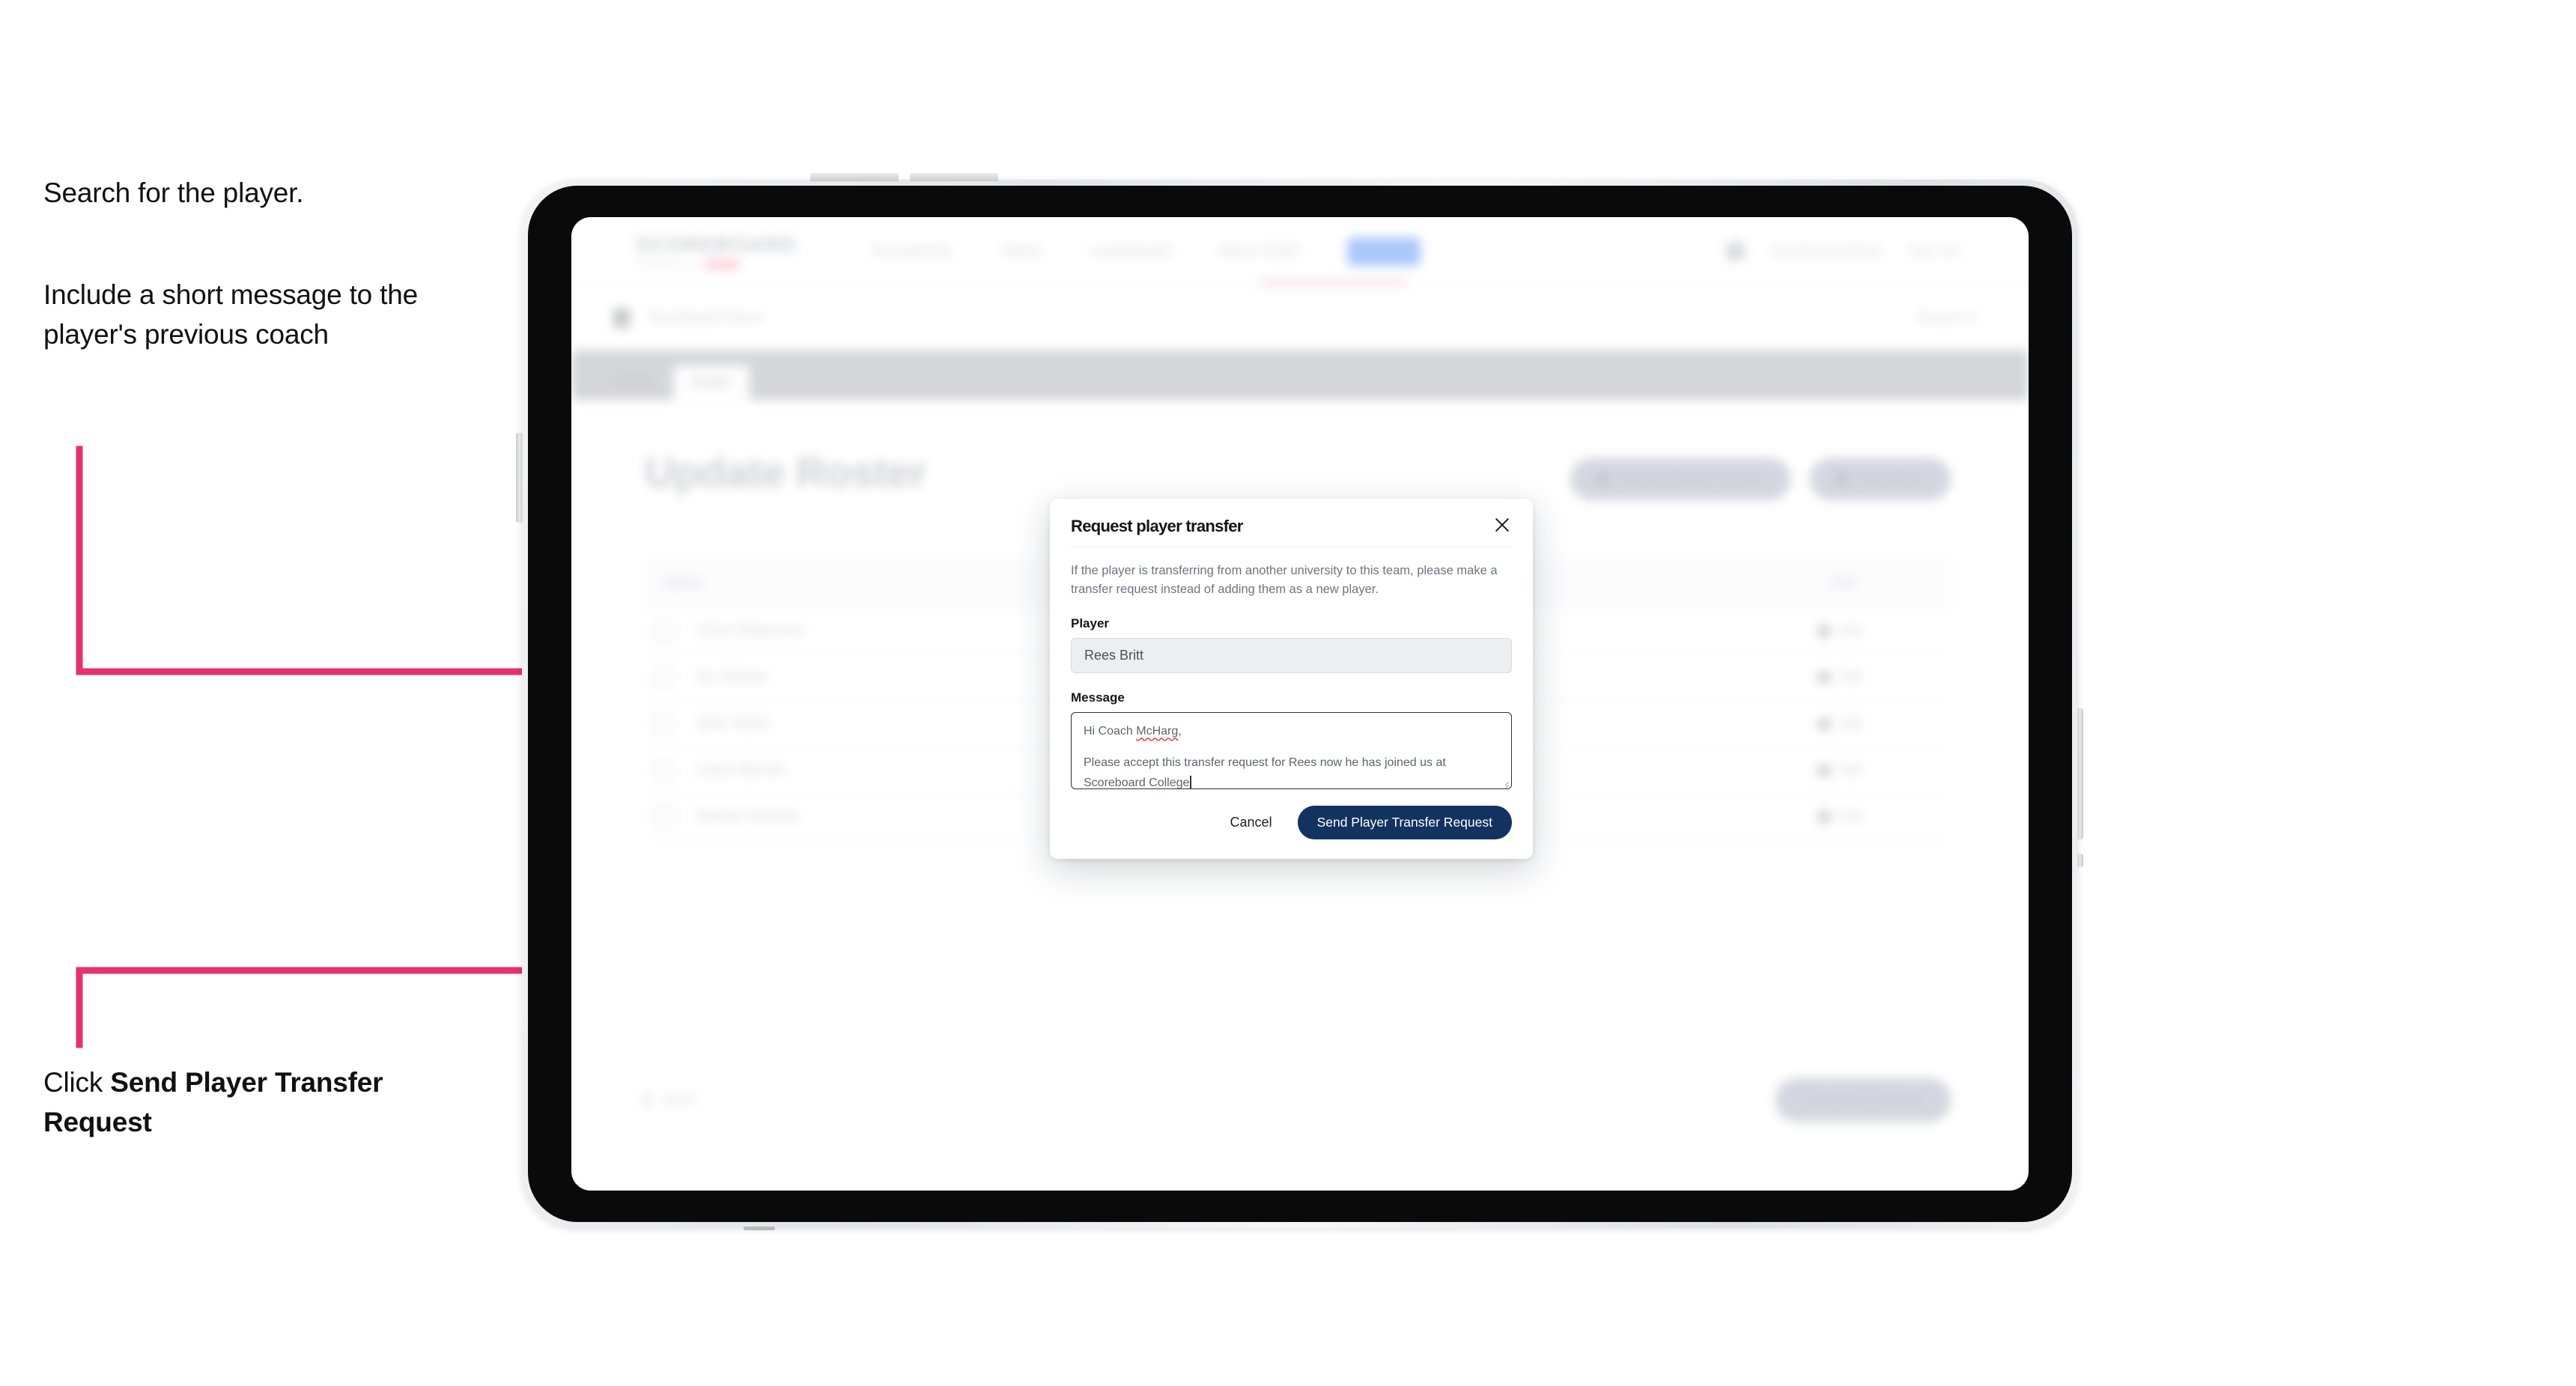 This screenshot has height=1386, width=2576. Describe the element at coordinates (634, 383) in the screenshot. I see `tab-details: Details` at that location.